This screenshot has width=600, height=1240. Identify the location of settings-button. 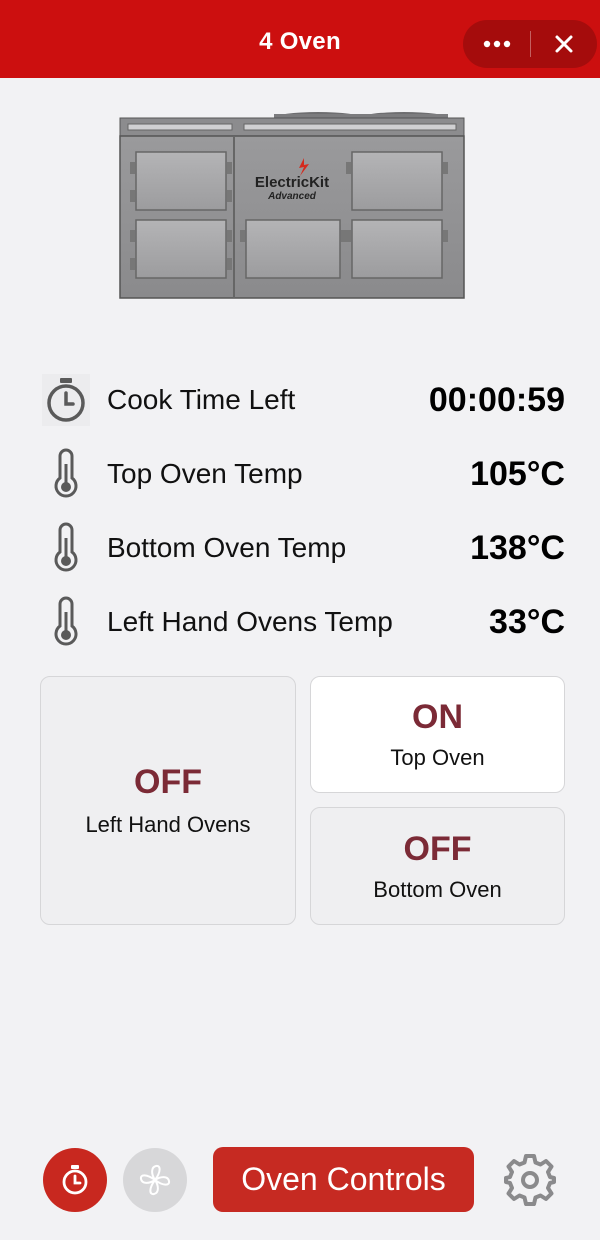
(530, 1180).